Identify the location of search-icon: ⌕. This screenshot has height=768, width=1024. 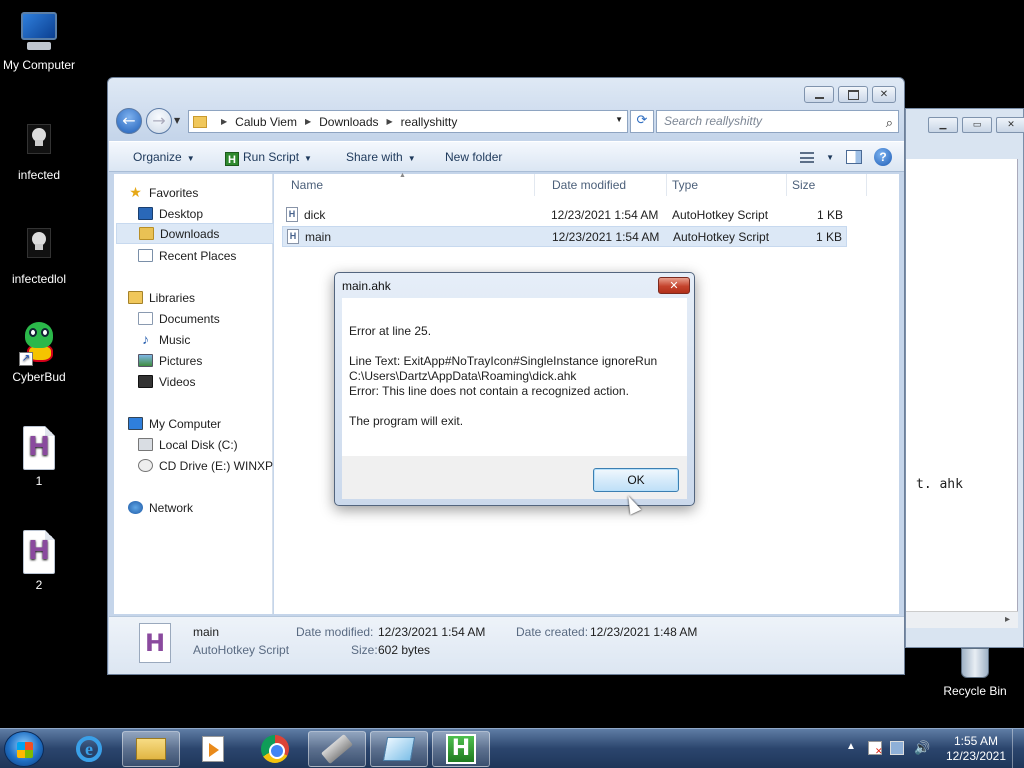
(889, 122).